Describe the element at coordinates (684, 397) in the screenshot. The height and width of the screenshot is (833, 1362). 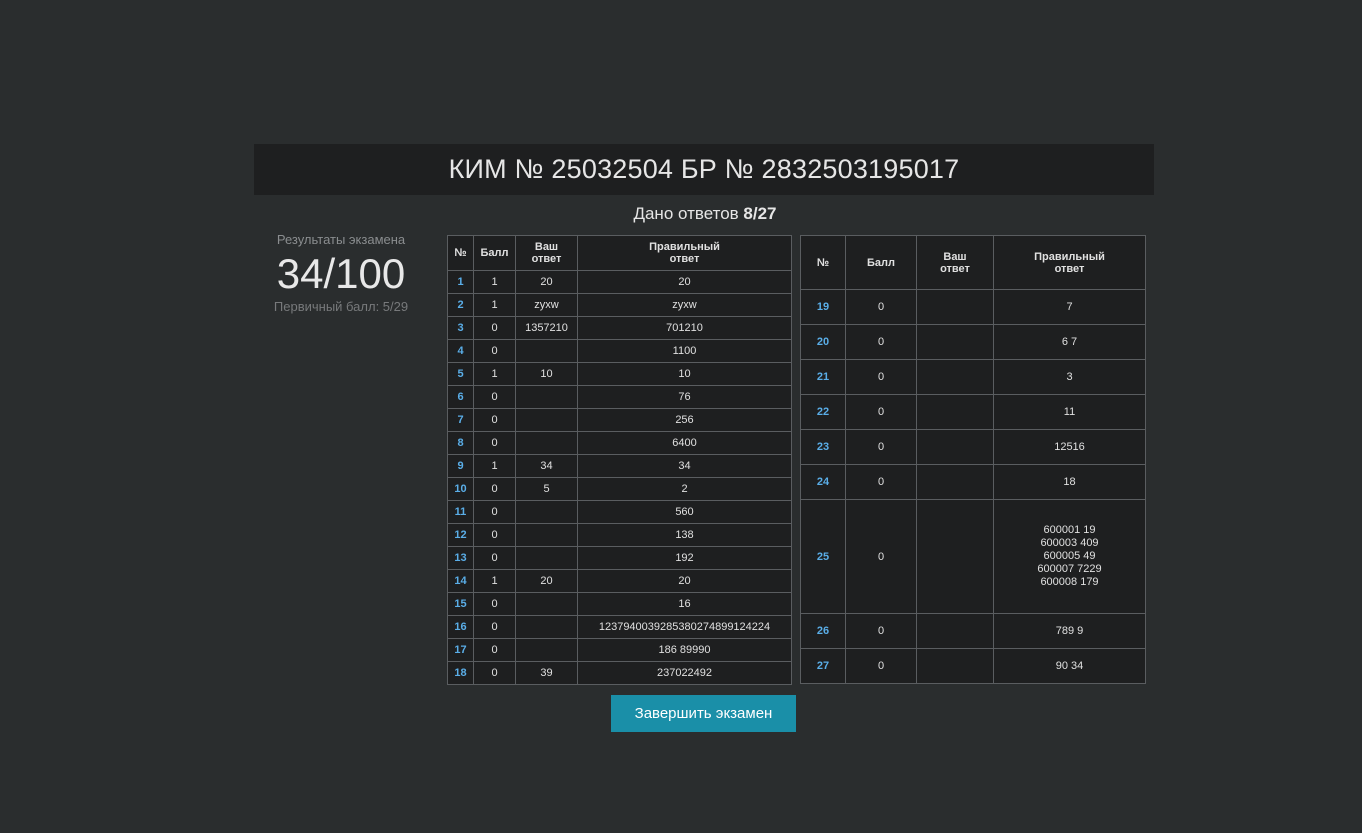
I see `correct-answer-cell: 76` at that location.